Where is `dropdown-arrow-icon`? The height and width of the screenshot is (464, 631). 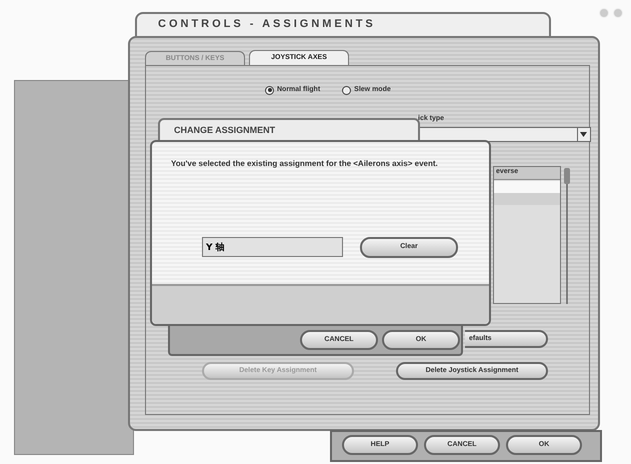 dropdown-arrow-icon is located at coordinates (583, 134).